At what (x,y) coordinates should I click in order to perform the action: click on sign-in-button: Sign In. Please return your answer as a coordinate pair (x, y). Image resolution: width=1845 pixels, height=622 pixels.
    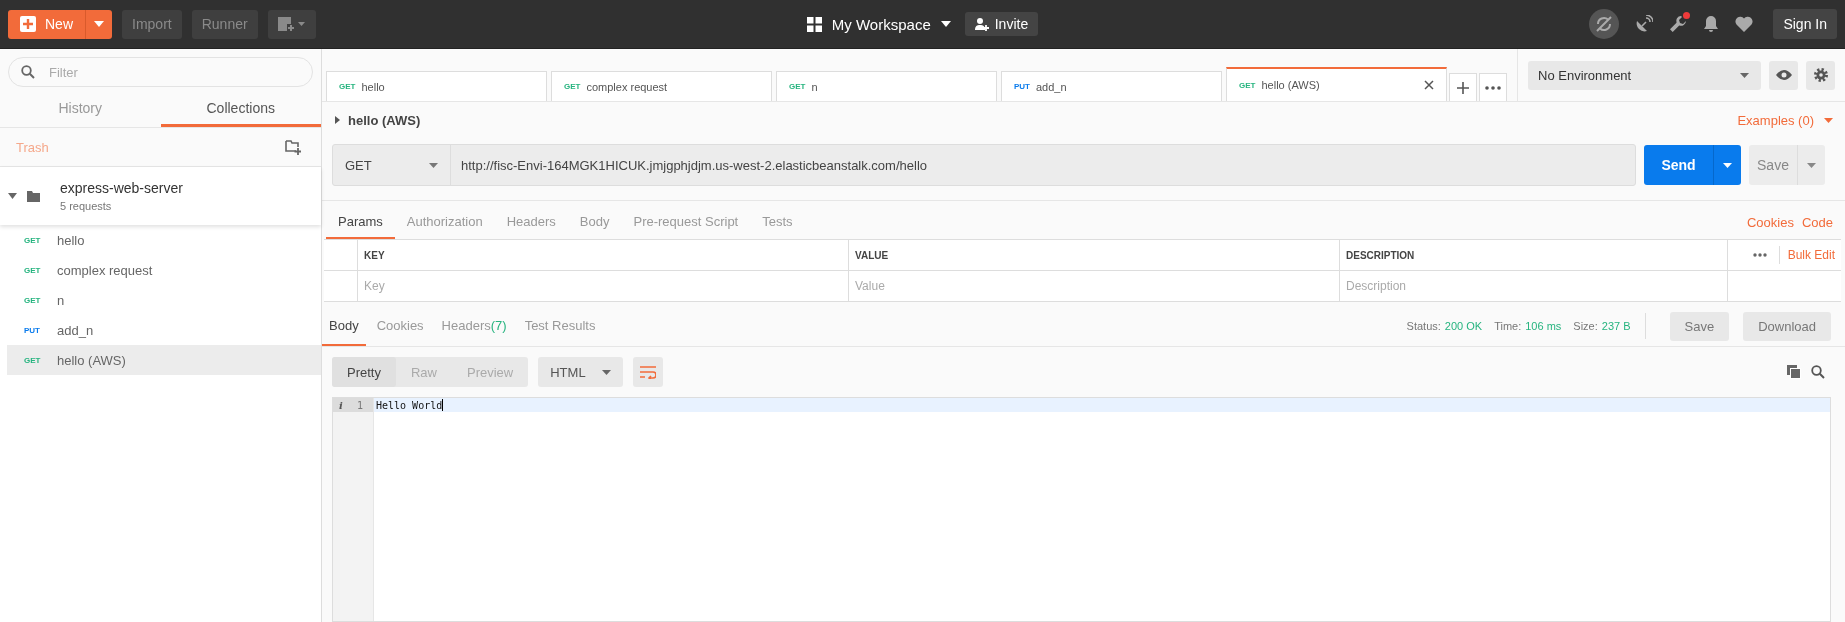
    Looking at the image, I should click on (1805, 24).